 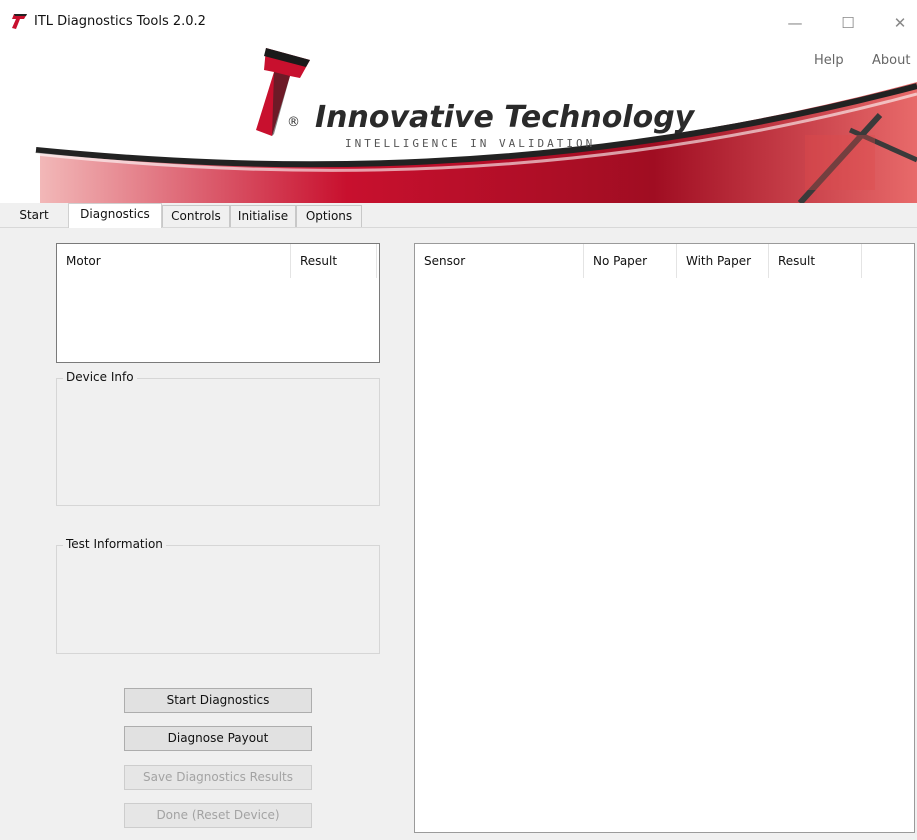 What do you see at coordinates (218, 738) in the screenshot?
I see `diagnose-payout-button: Diagnose Payout` at bounding box center [218, 738].